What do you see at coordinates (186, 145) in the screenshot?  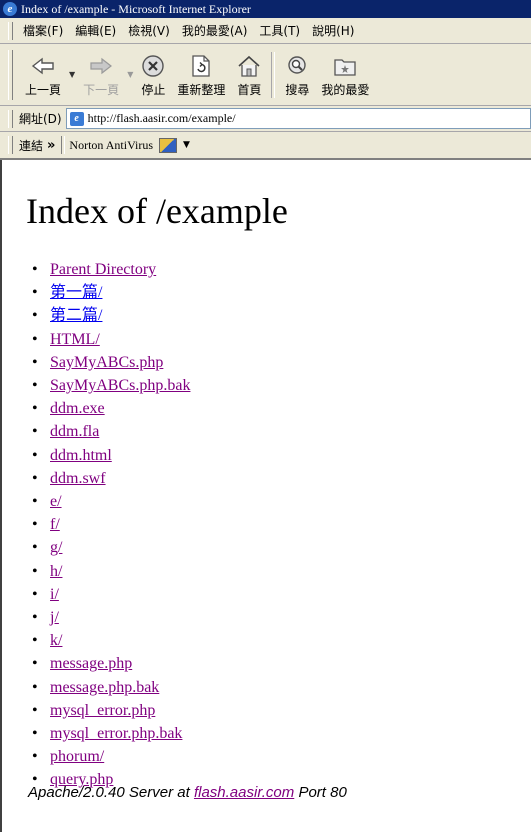 I see `norton-dropdown-icon: ▼` at bounding box center [186, 145].